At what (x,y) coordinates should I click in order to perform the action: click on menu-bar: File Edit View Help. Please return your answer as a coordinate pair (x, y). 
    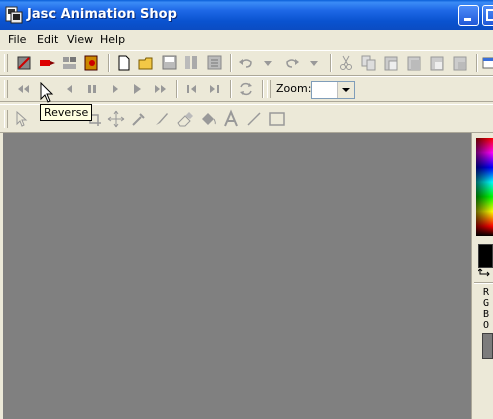
    Looking at the image, I should click on (246, 40).